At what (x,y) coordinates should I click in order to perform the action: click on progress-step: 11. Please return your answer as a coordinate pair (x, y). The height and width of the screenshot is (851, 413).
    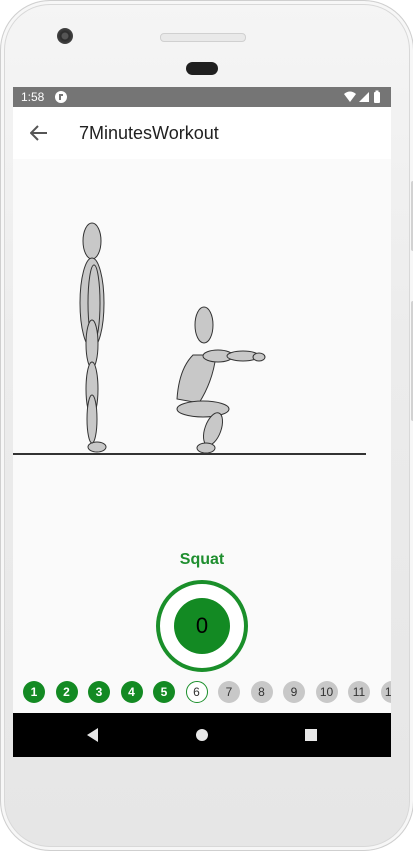
    Looking at the image, I should click on (359, 692).